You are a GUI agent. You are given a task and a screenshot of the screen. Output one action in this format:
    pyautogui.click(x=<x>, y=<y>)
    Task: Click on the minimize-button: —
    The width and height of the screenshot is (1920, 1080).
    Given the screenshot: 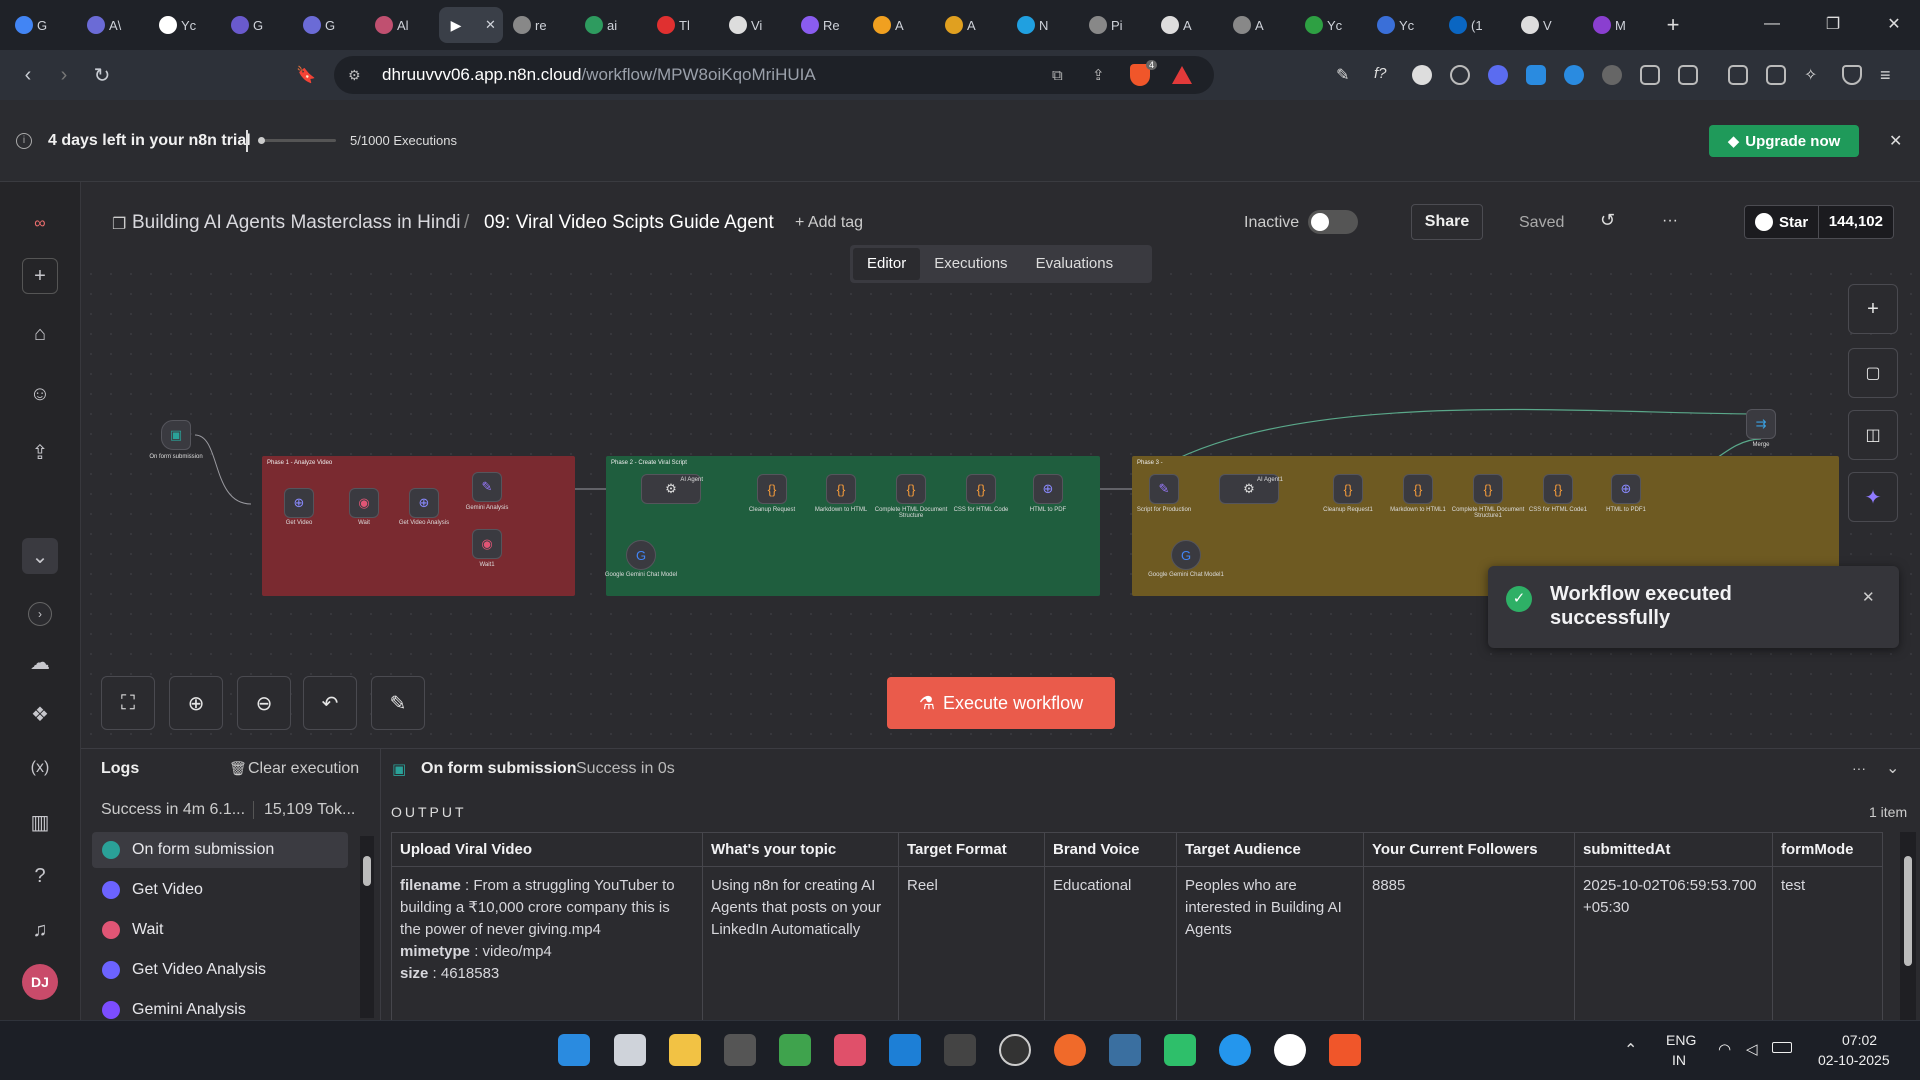 What is the action you would take?
    pyautogui.click(x=1772, y=24)
    